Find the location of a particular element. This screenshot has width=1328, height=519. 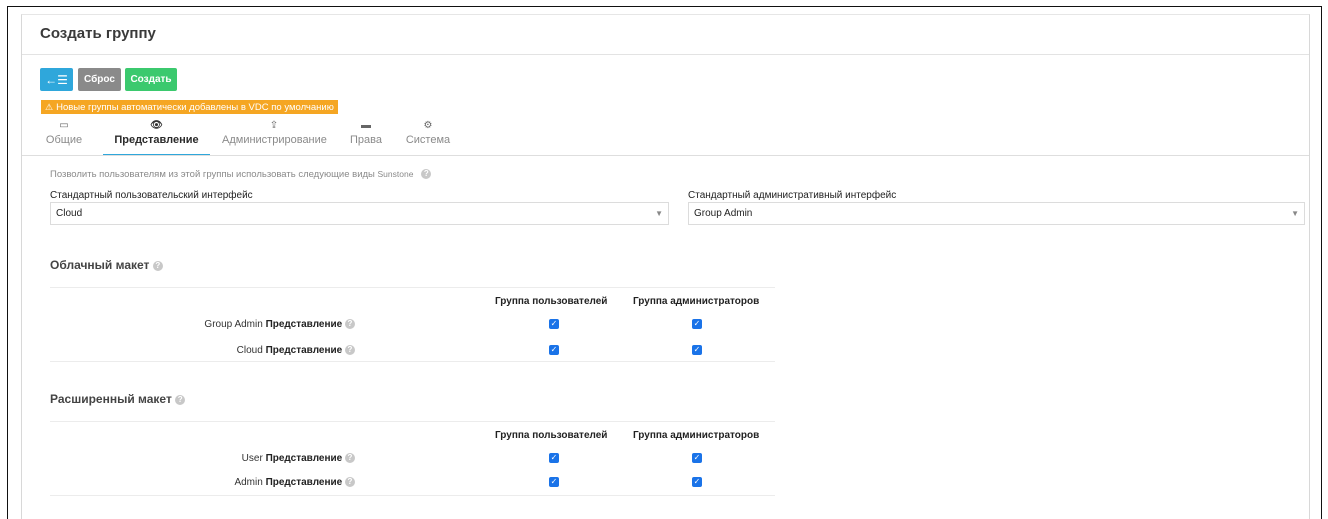

checkbox-cloud-users: ✓ is located at coordinates (554, 350).